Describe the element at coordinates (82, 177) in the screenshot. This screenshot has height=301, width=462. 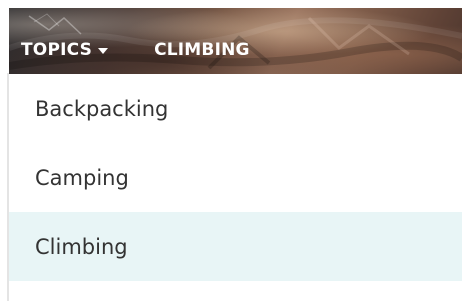
I see `menu-item-label: Camping` at that location.